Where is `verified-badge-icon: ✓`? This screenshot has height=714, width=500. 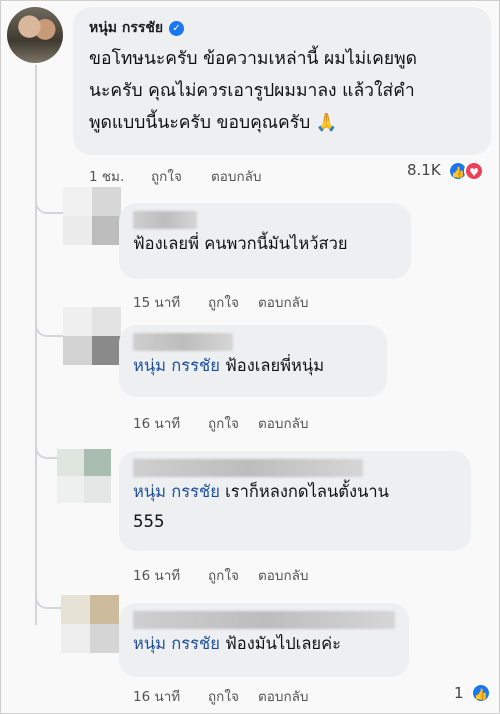 verified-badge-icon: ✓ is located at coordinates (177, 28).